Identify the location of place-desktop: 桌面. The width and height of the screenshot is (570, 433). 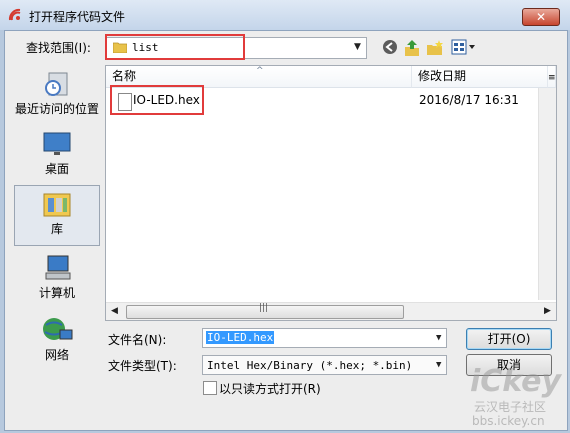
(57, 155).